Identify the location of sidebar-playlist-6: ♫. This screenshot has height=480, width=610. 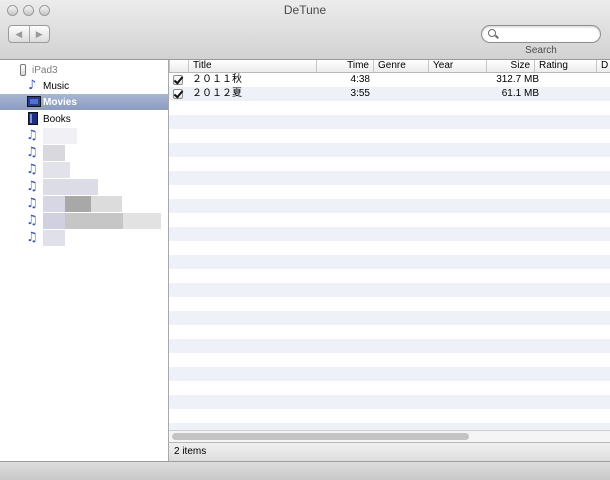
(84, 221).